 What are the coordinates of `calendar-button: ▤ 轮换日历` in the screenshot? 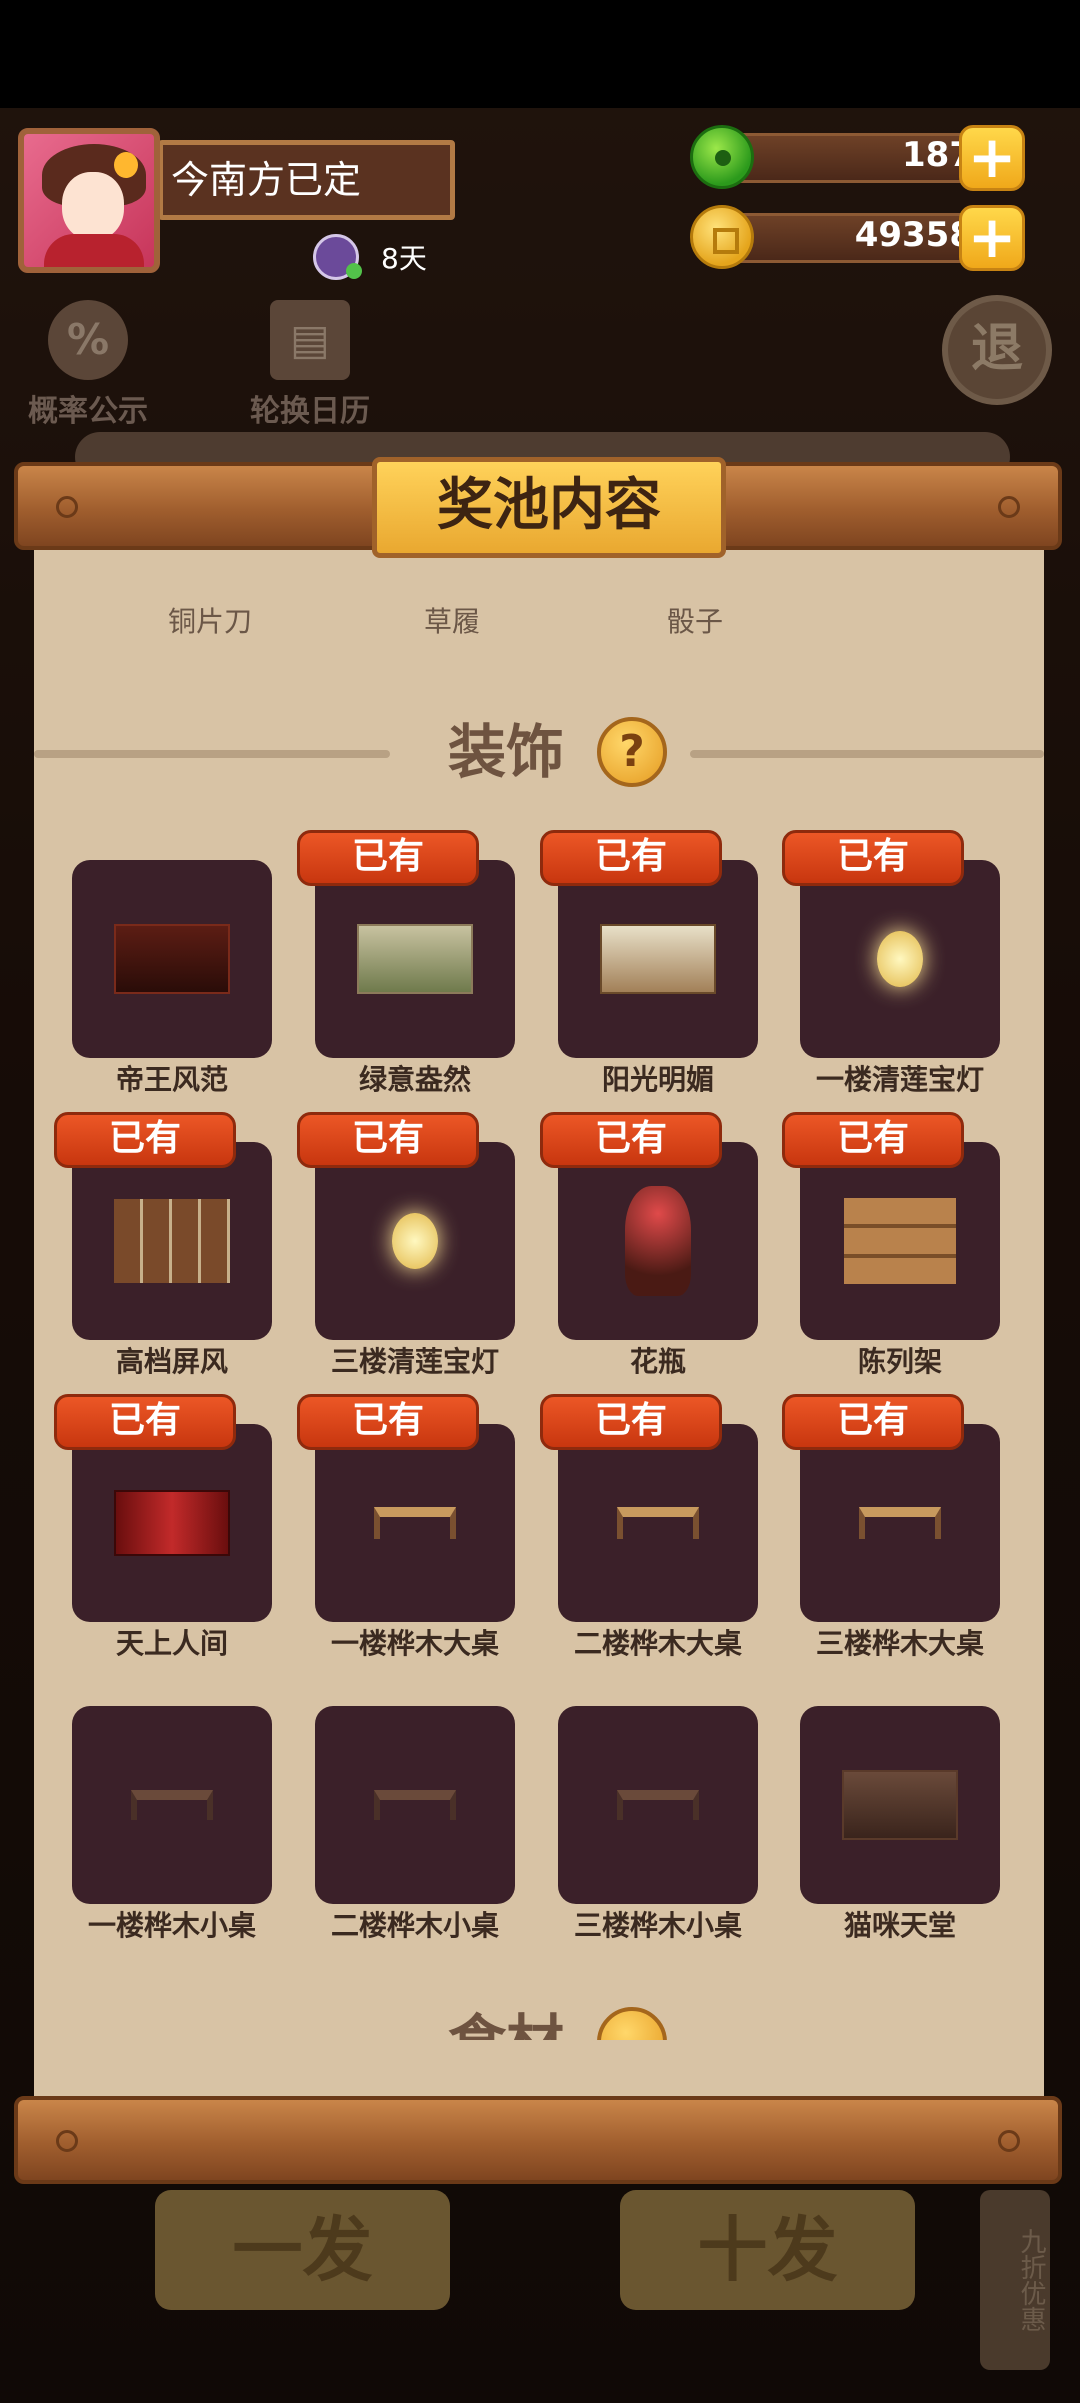 It's located at (310, 365).